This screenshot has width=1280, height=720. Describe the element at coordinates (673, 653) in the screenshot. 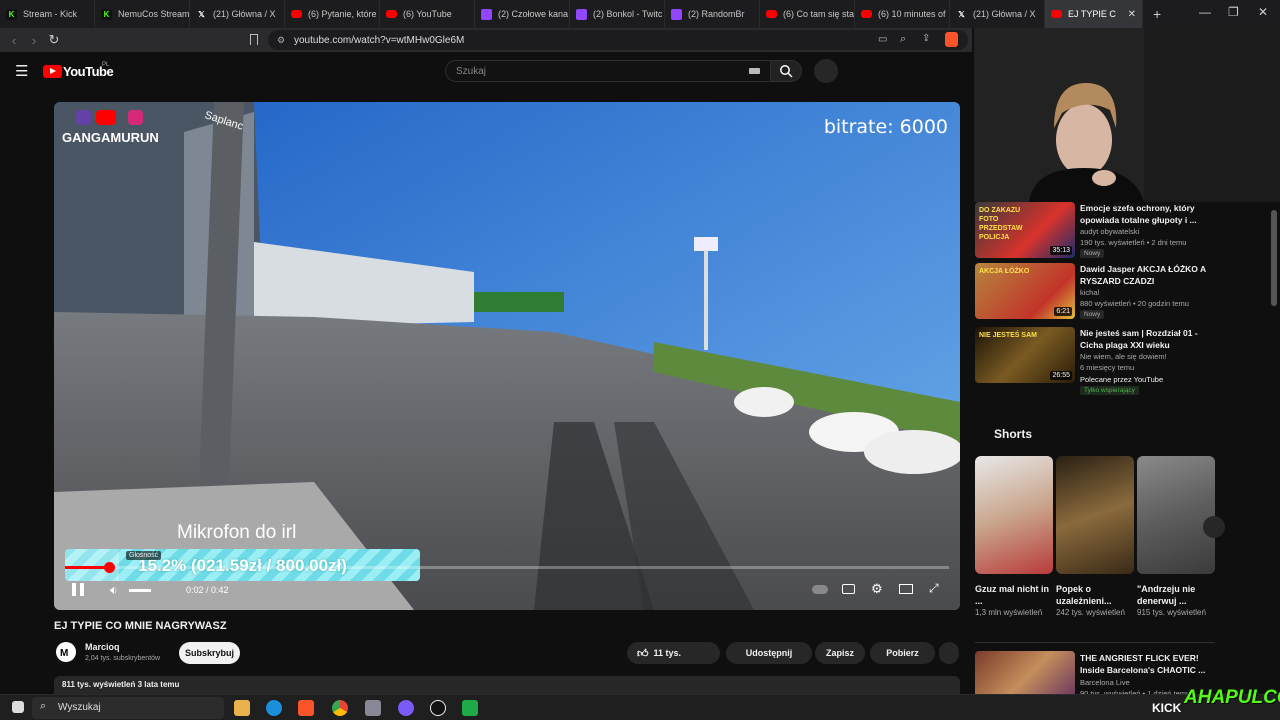

I see `like-button: 👍︎ 11 tys.` at that location.